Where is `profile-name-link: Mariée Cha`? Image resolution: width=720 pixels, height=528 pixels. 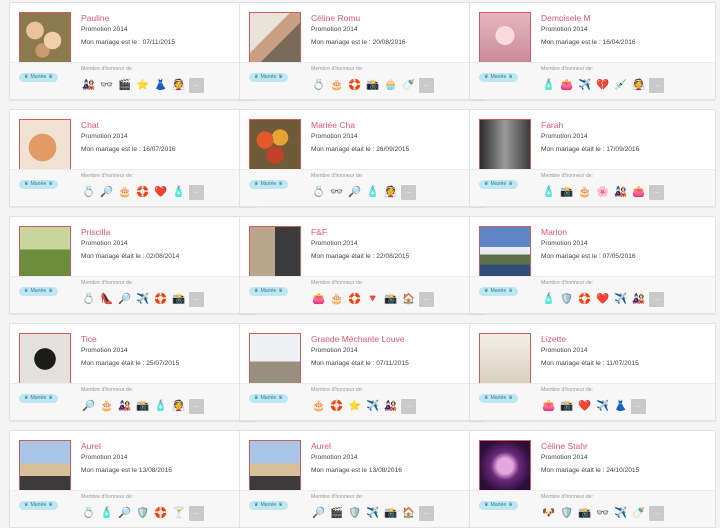 profile-name-link: Mariée Cha is located at coordinates (333, 125).